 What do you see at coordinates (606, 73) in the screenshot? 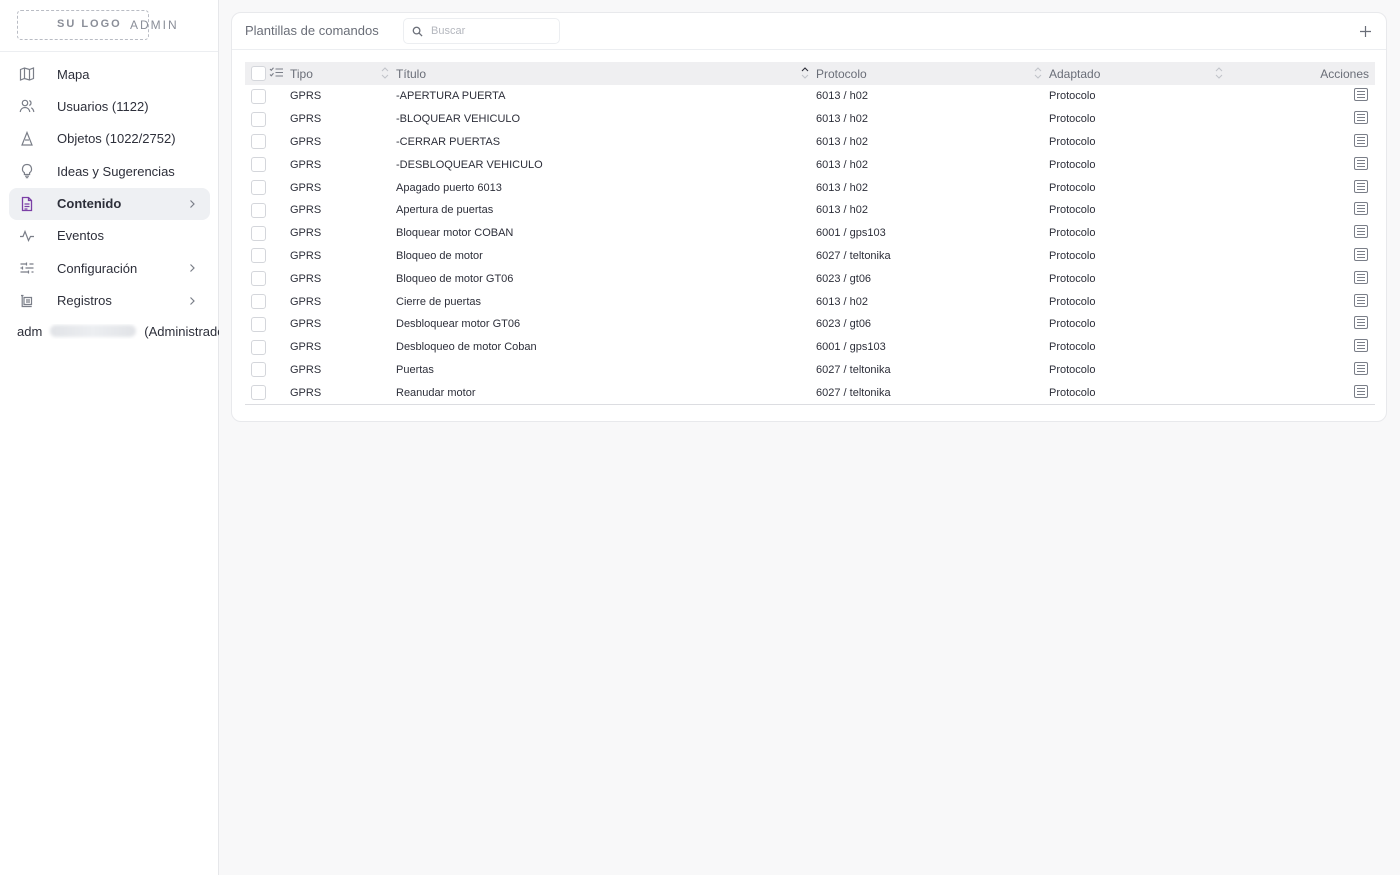
I see `header-titulo: Título` at bounding box center [606, 73].